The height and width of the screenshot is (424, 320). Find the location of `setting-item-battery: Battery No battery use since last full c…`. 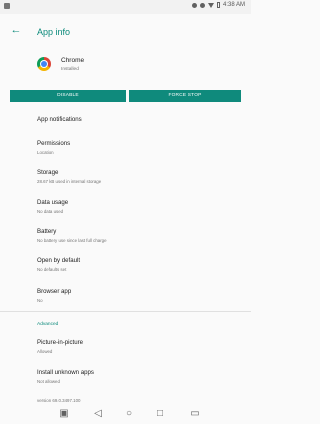

setting-item-battery: Battery No battery use since last full c… is located at coordinates (137, 235).